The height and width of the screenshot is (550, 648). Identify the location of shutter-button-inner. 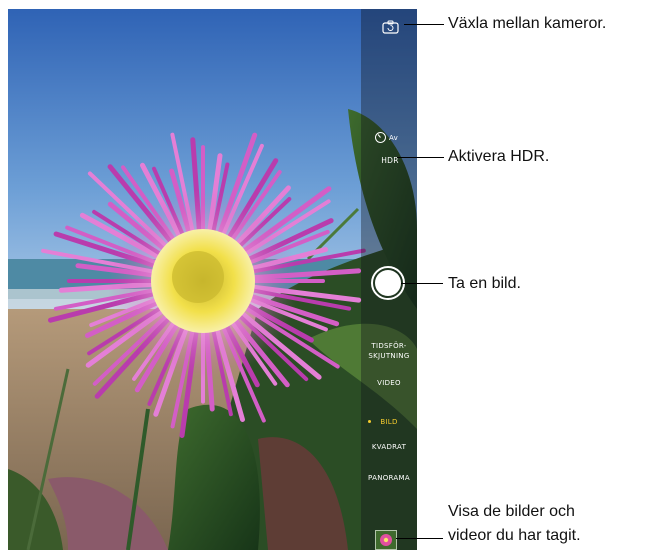
(388, 283).